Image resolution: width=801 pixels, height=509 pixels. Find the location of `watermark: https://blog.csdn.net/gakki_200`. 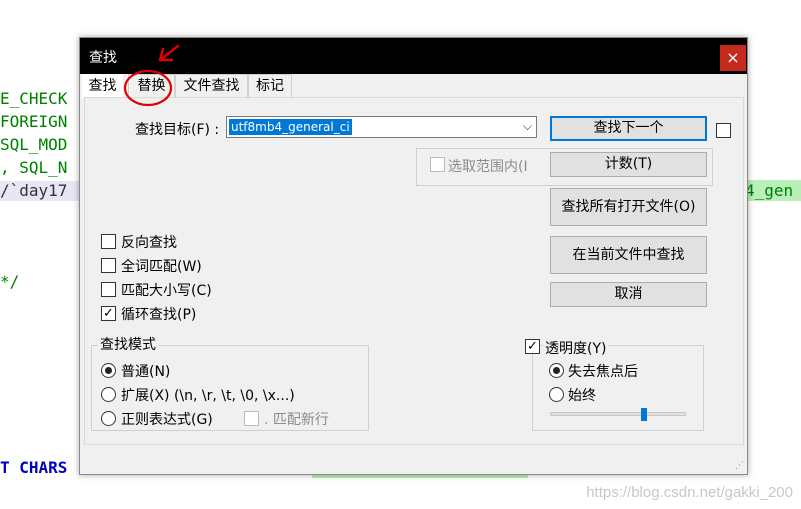

watermark: https://blog.csdn.net/gakki_200 is located at coordinates (689, 492).